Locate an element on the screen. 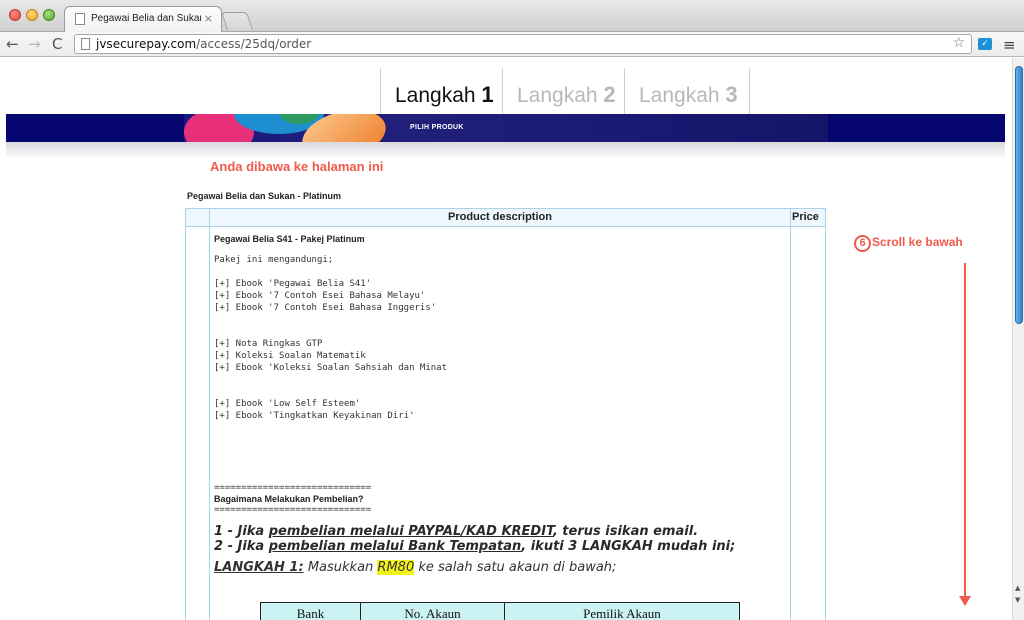 The width and height of the screenshot is (1024, 620). address-bar: jvsecurepay.com/access/25dq/order ☆ is located at coordinates (523, 44).